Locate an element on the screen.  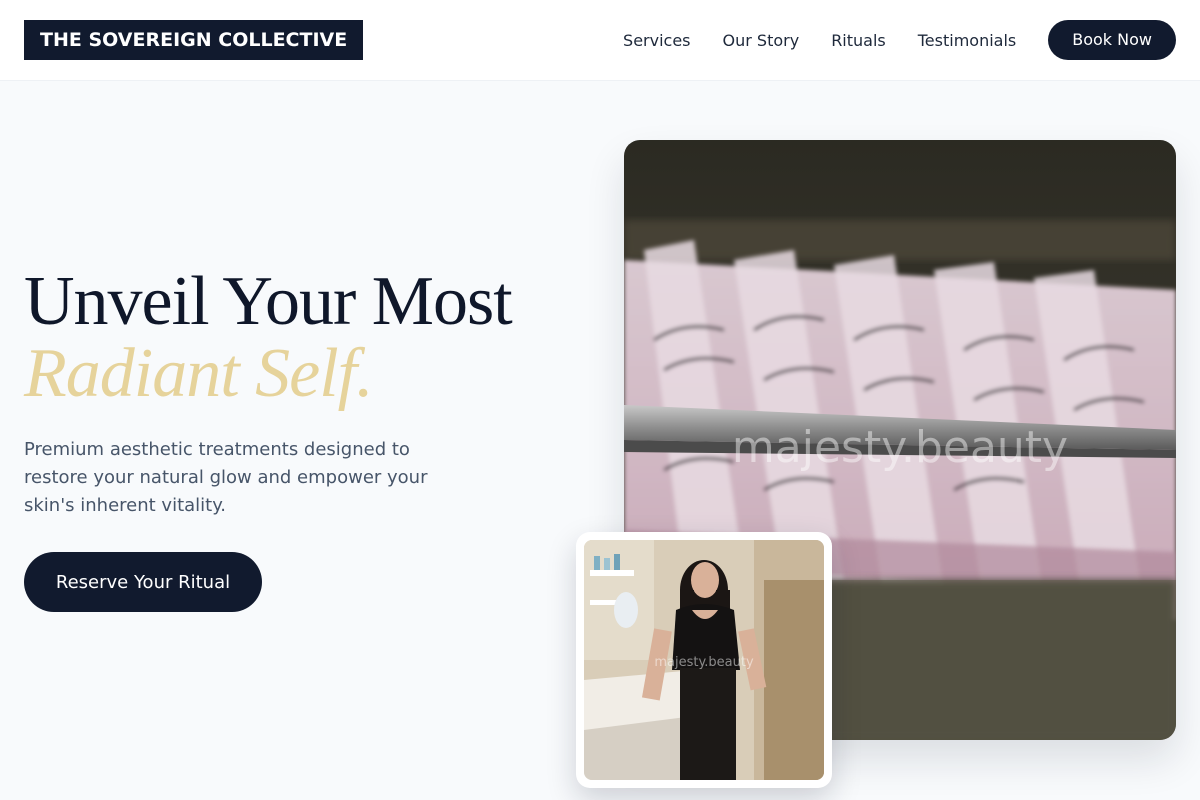
hero-title: Unveil Your Most Radiant Self. is located at coordinates (304, 338).